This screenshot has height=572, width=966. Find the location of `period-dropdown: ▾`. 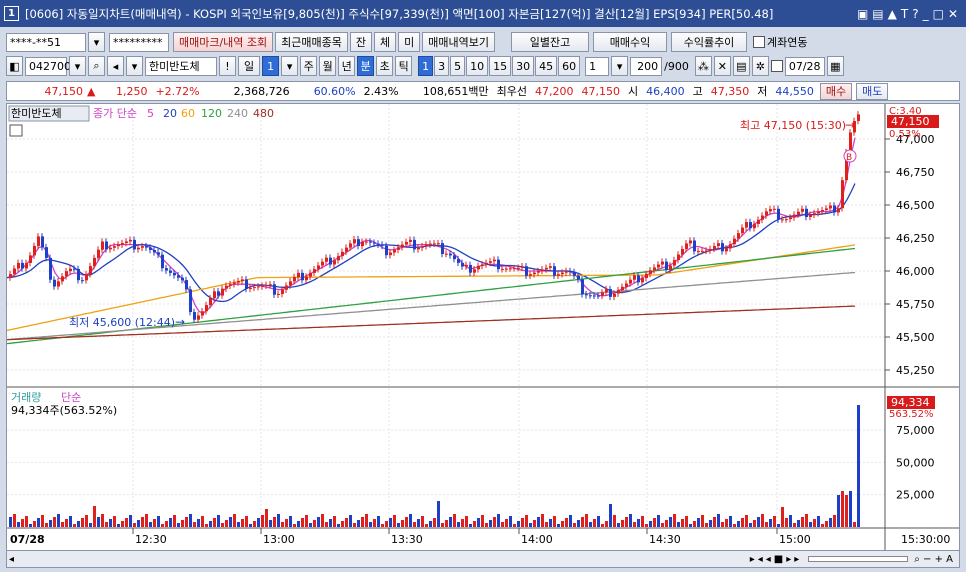

period-dropdown: ▾ is located at coordinates (290, 66).